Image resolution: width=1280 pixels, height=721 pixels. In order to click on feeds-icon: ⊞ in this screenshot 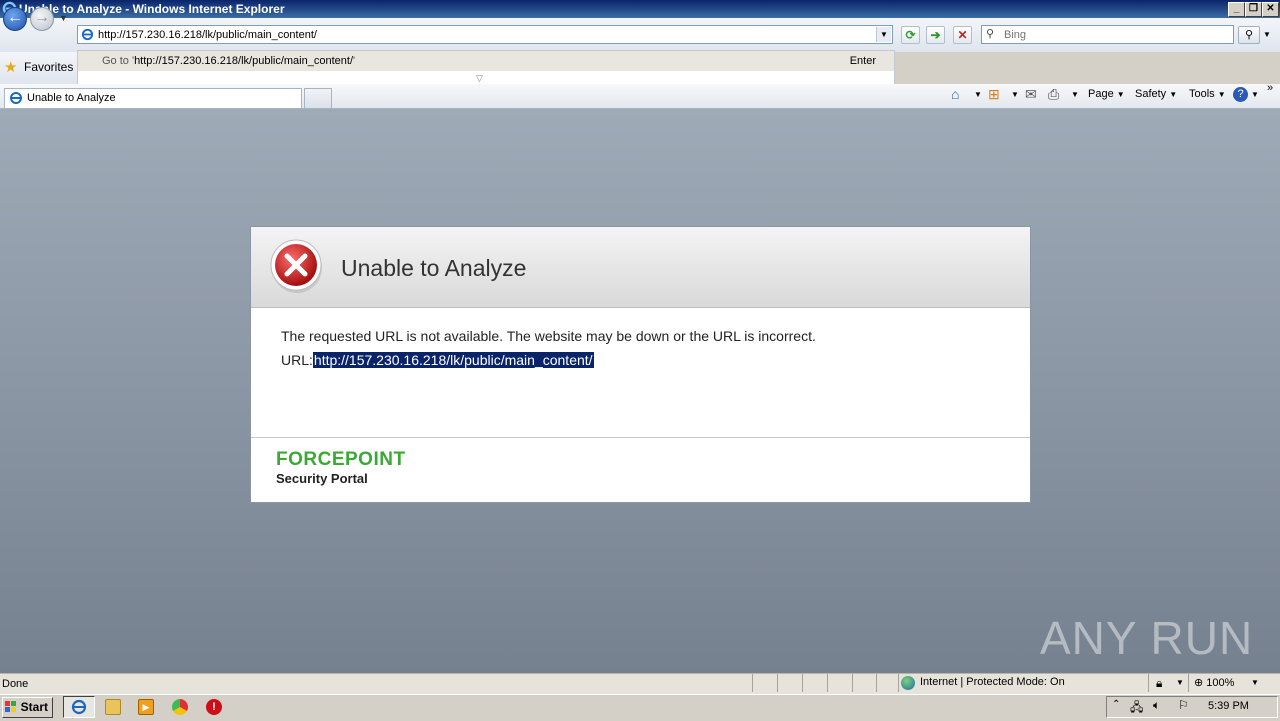, I will do `click(994, 94)`.